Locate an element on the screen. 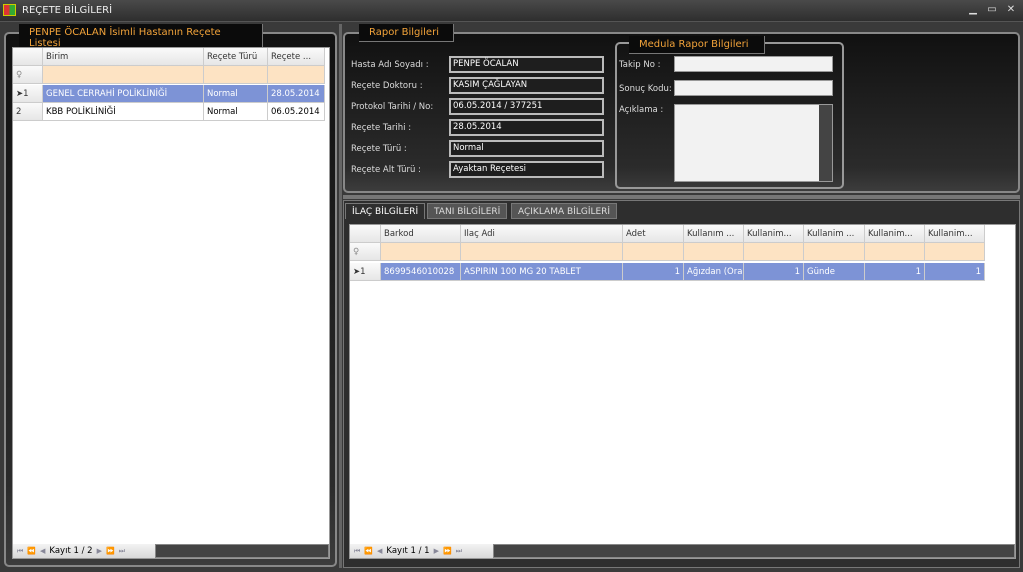 This screenshot has height=572, width=1023. sonuc-input is located at coordinates (753, 88).